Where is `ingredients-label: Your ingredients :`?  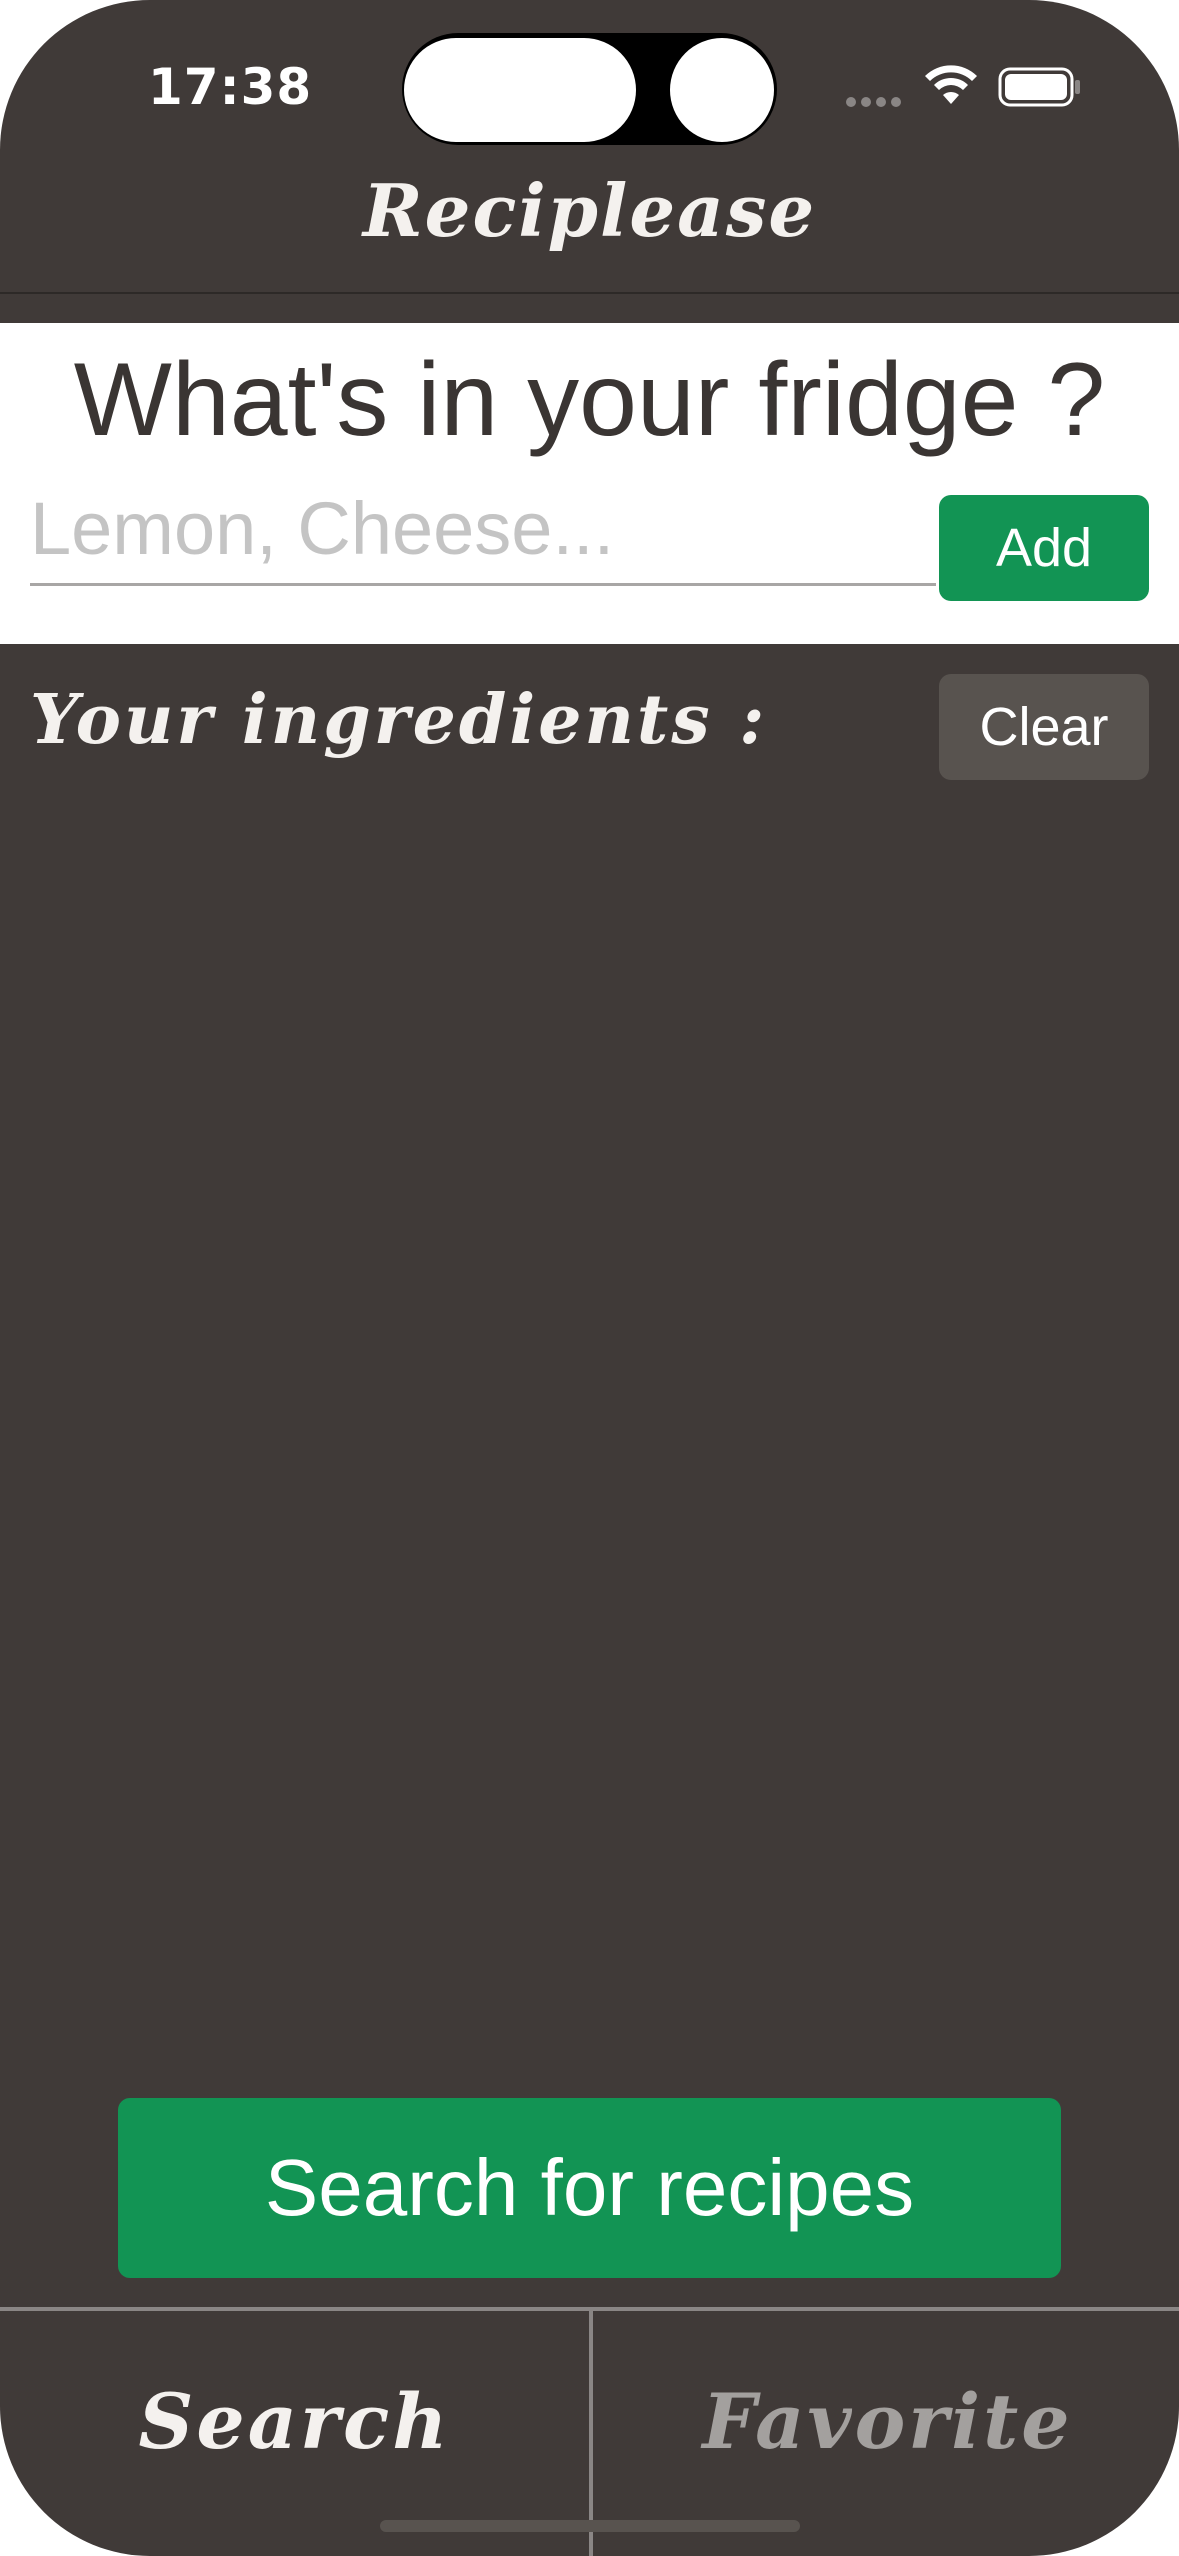
ingredients-label: Your ingredients : is located at coordinates (399, 720).